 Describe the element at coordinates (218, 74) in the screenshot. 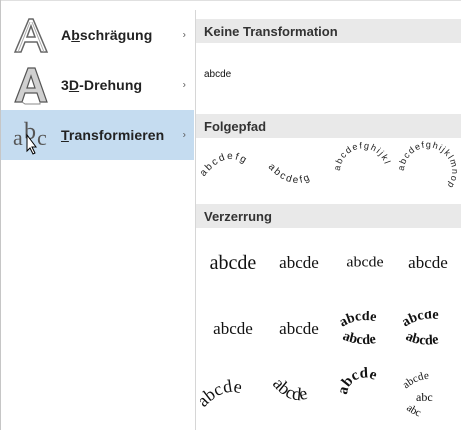

I see `no-transform-sample: abcde` at that location.